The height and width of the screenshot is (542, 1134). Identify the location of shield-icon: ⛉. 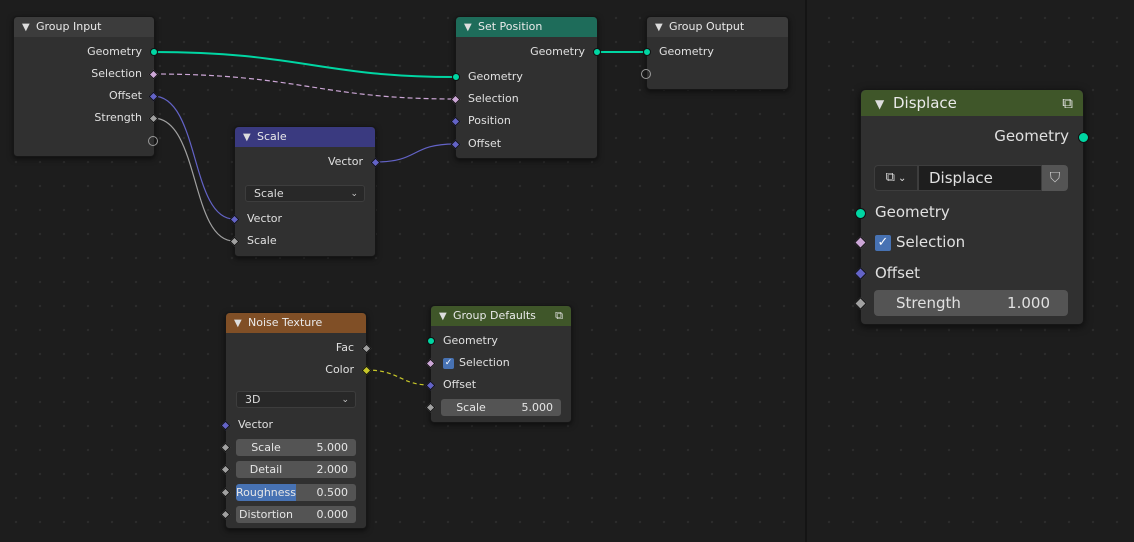
(1055, 178).